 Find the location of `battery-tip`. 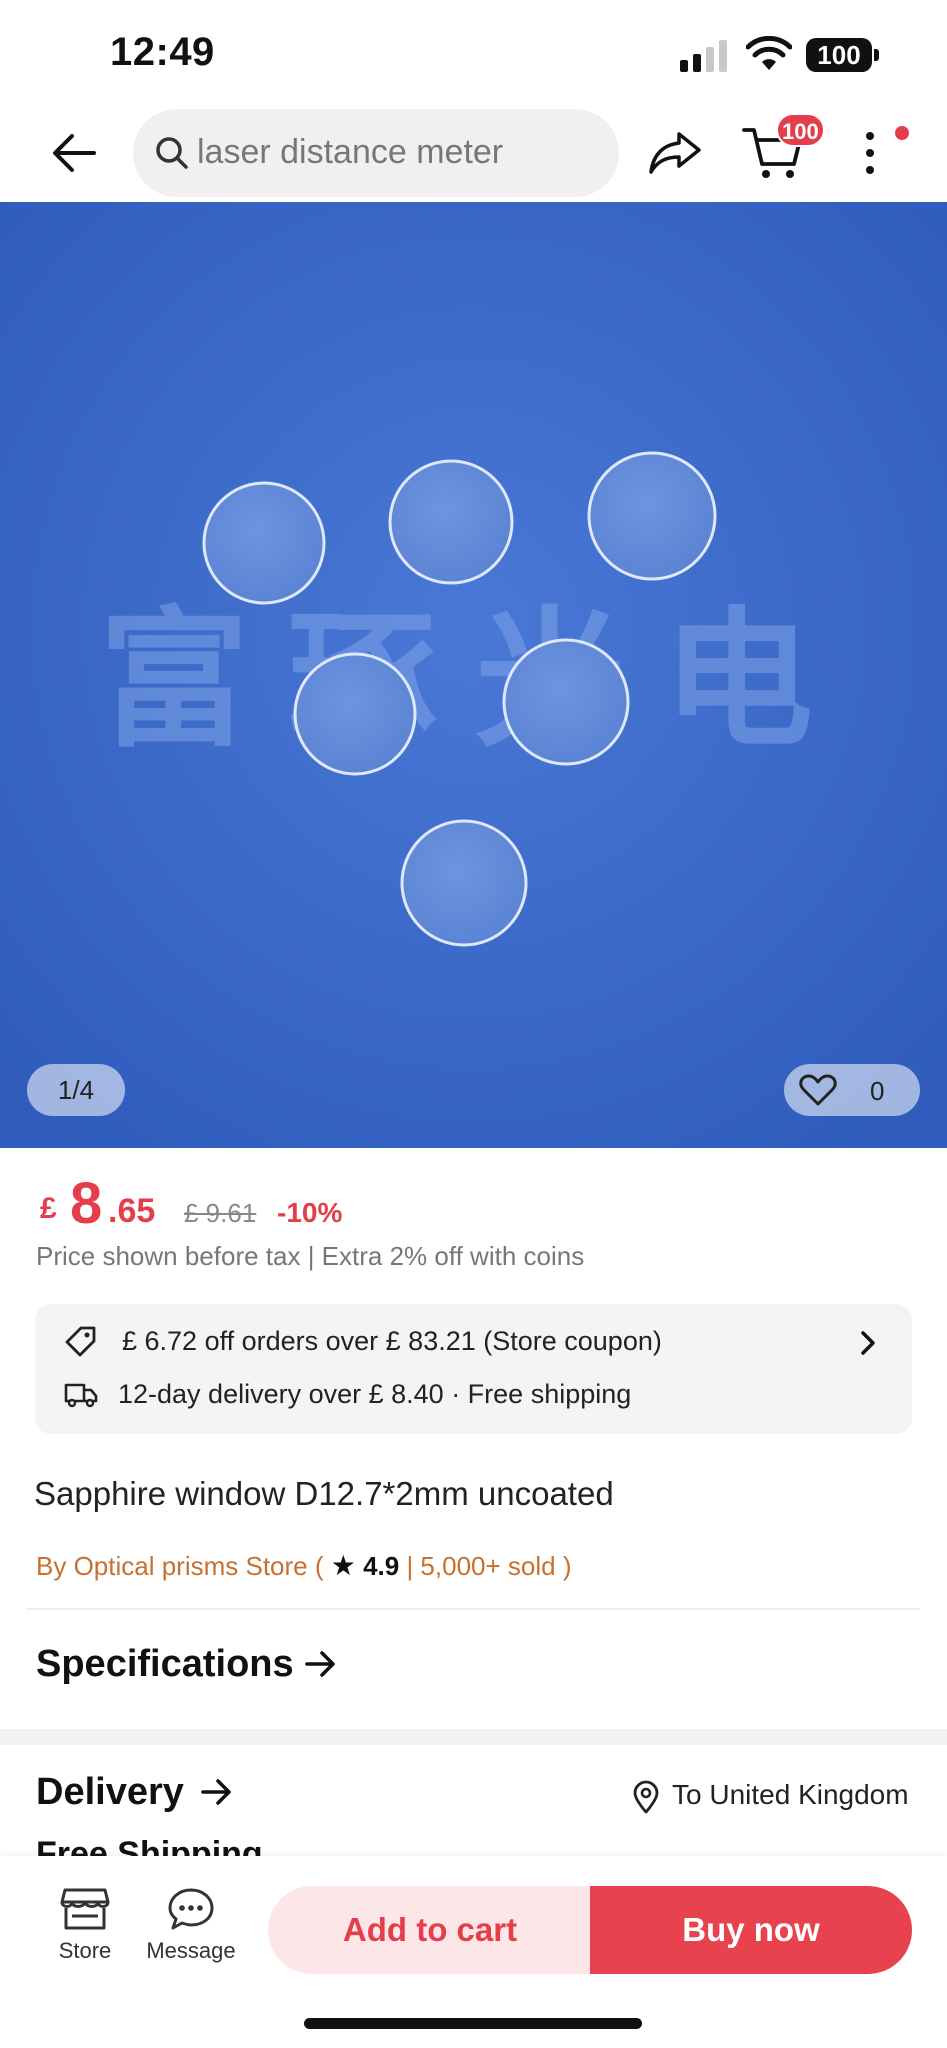

battery-tip is located at coordinates (876, 55).